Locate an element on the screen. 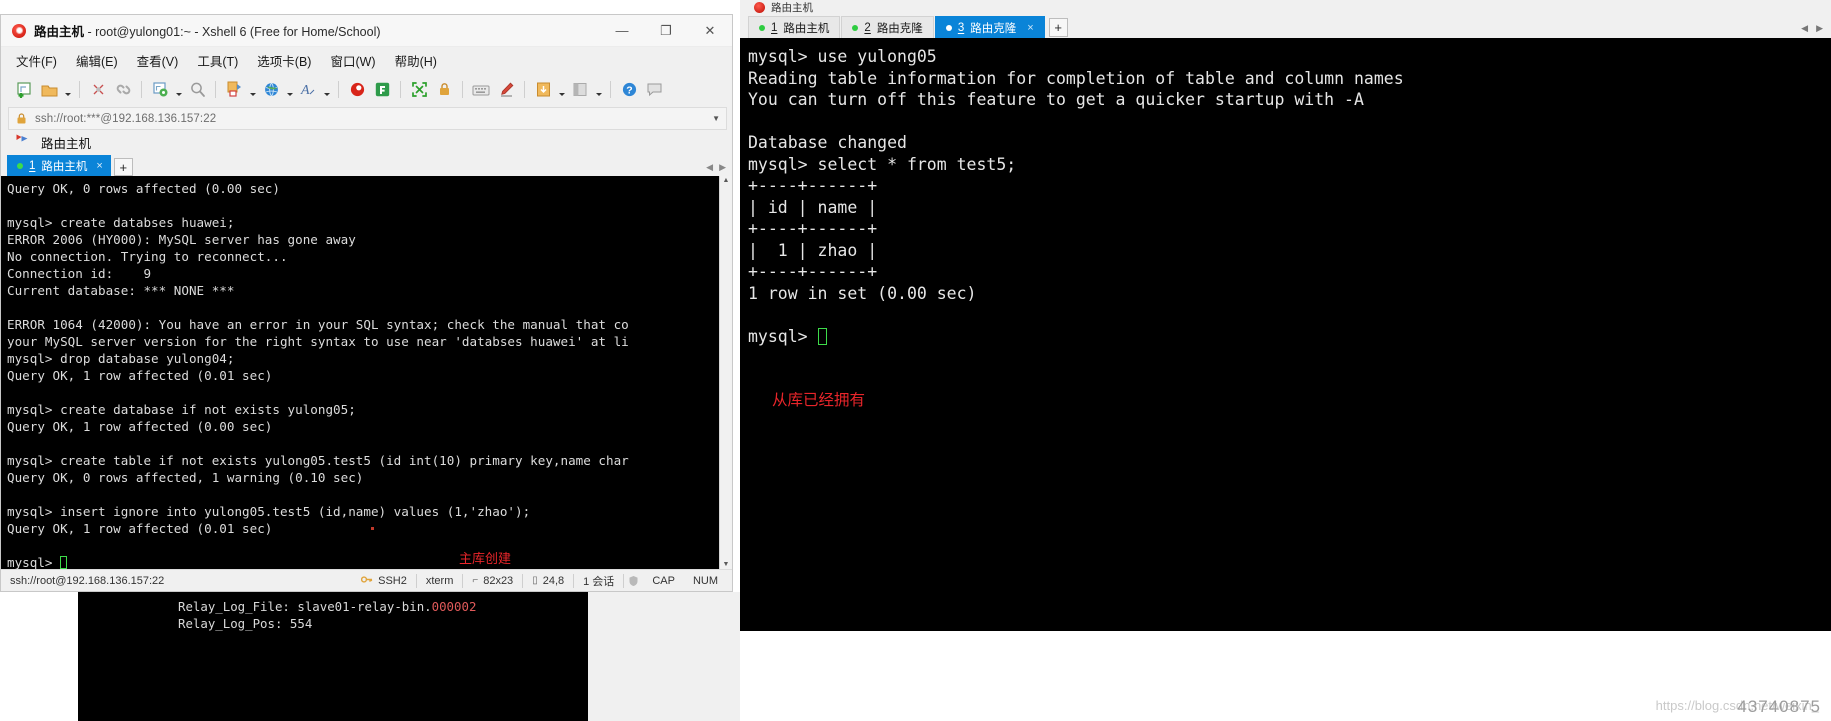  tab-routing-host: 1 路由主机 × is located at coordinates (59, 165).